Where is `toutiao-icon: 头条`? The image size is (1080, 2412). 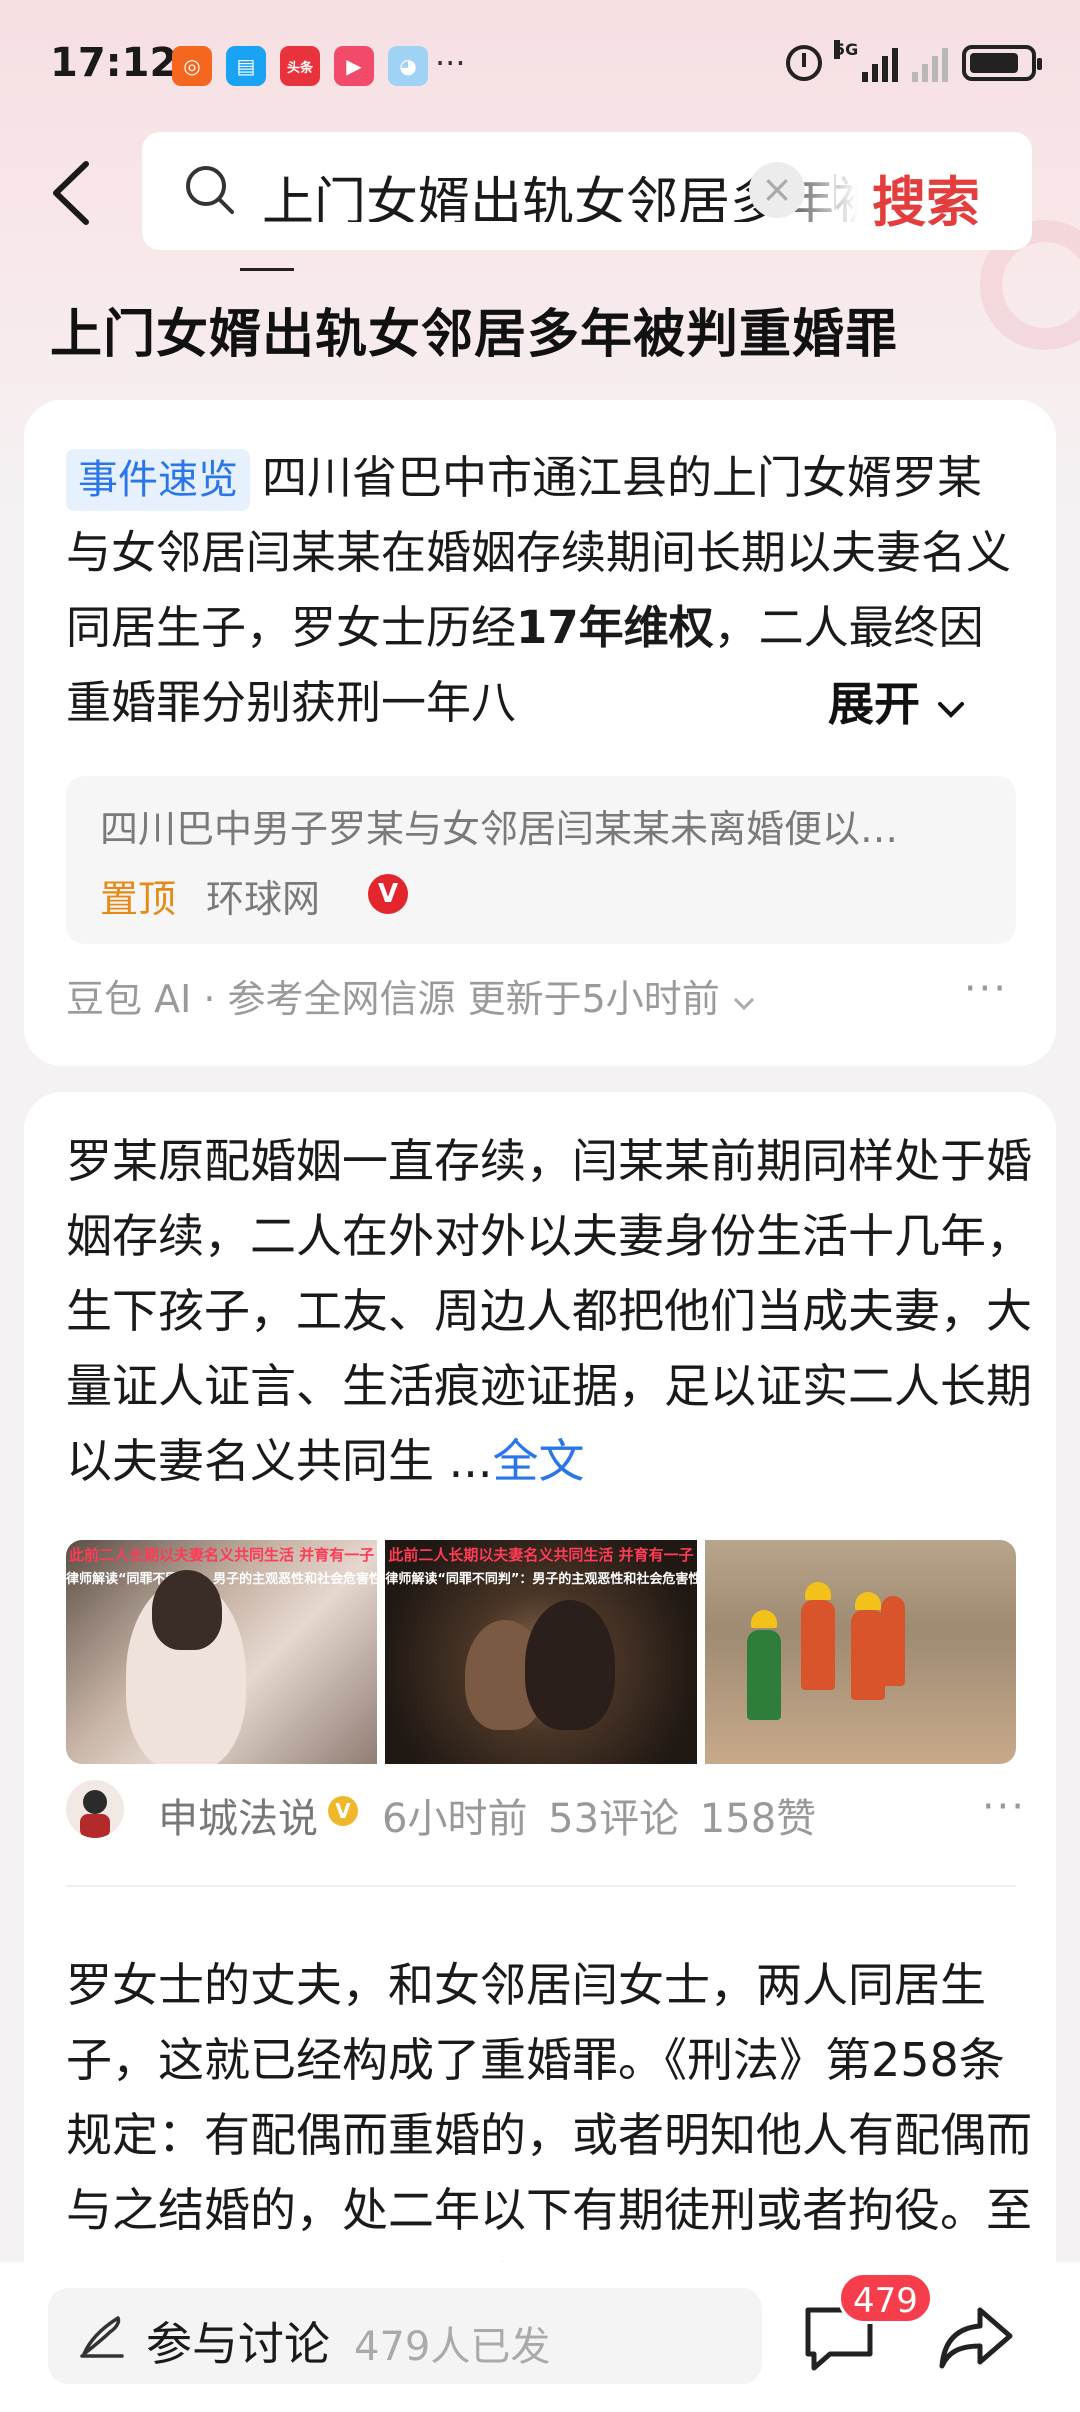
toutiao-icon: 头条 is located at coordinates (300, 66).